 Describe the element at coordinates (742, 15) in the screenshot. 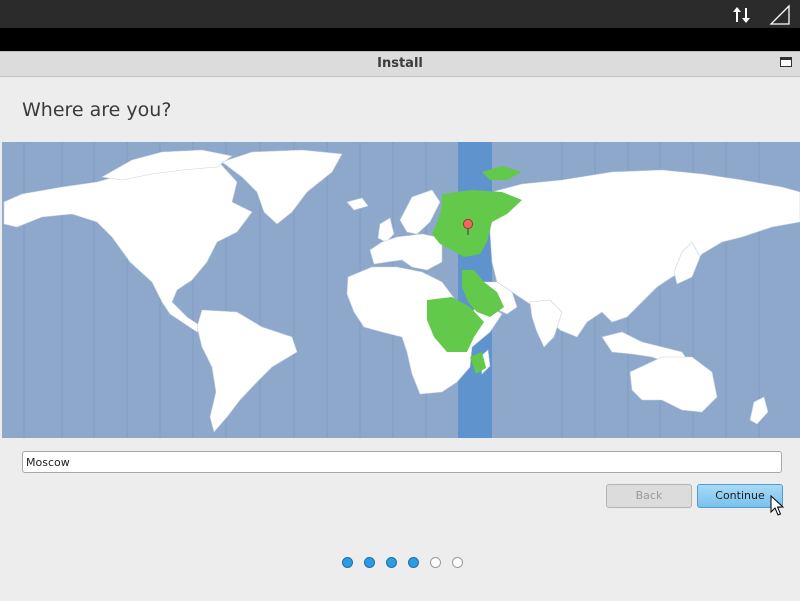

I see `network-transfer-icon` at that location.